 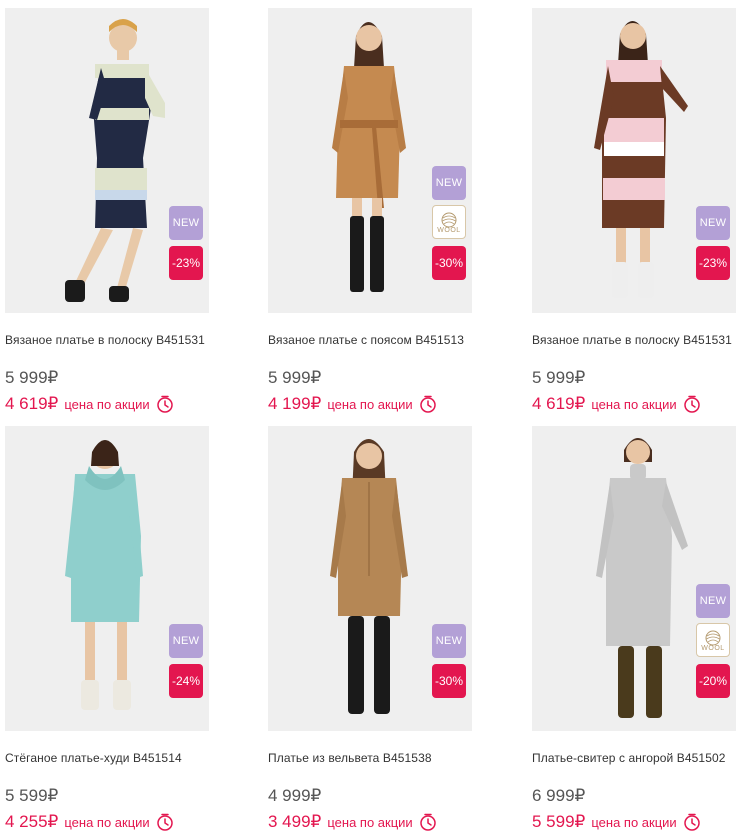 I want to click on discount-badge: -24%, so click(x=186, y=681).